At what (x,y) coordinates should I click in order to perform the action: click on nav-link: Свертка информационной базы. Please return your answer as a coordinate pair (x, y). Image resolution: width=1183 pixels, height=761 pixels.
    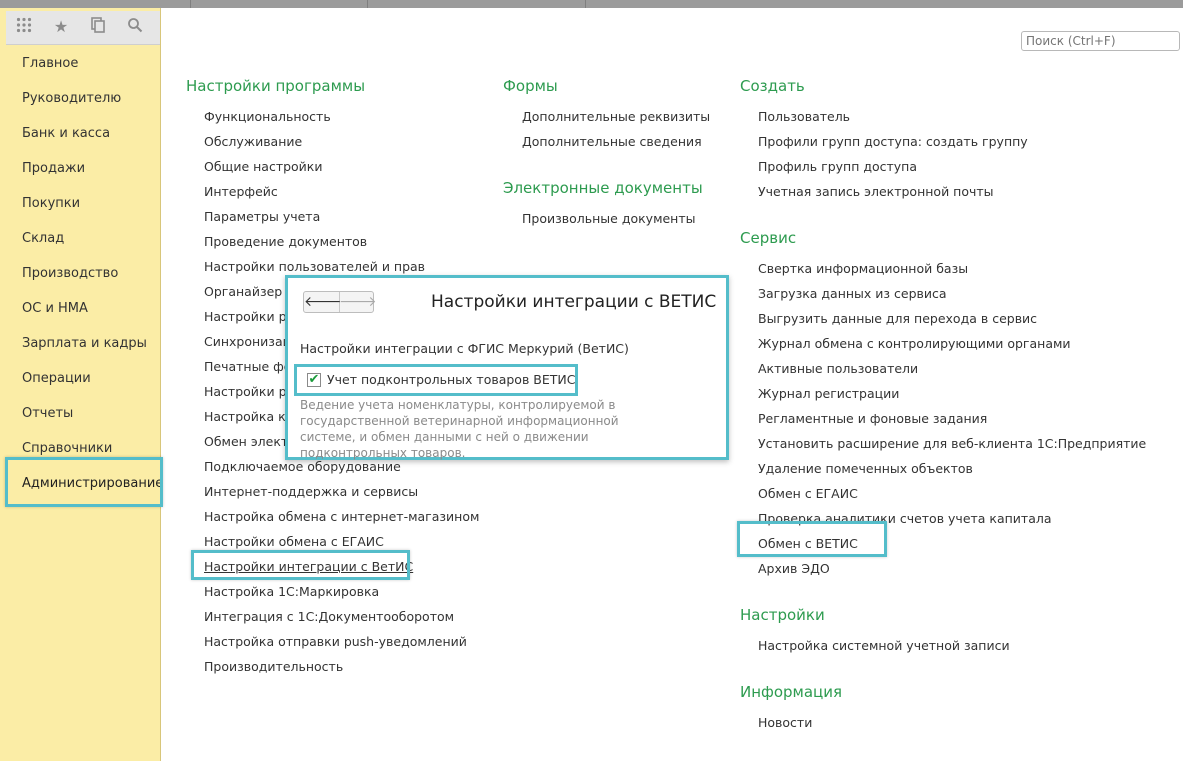
    Looking at the image, I should click on (863, 268).